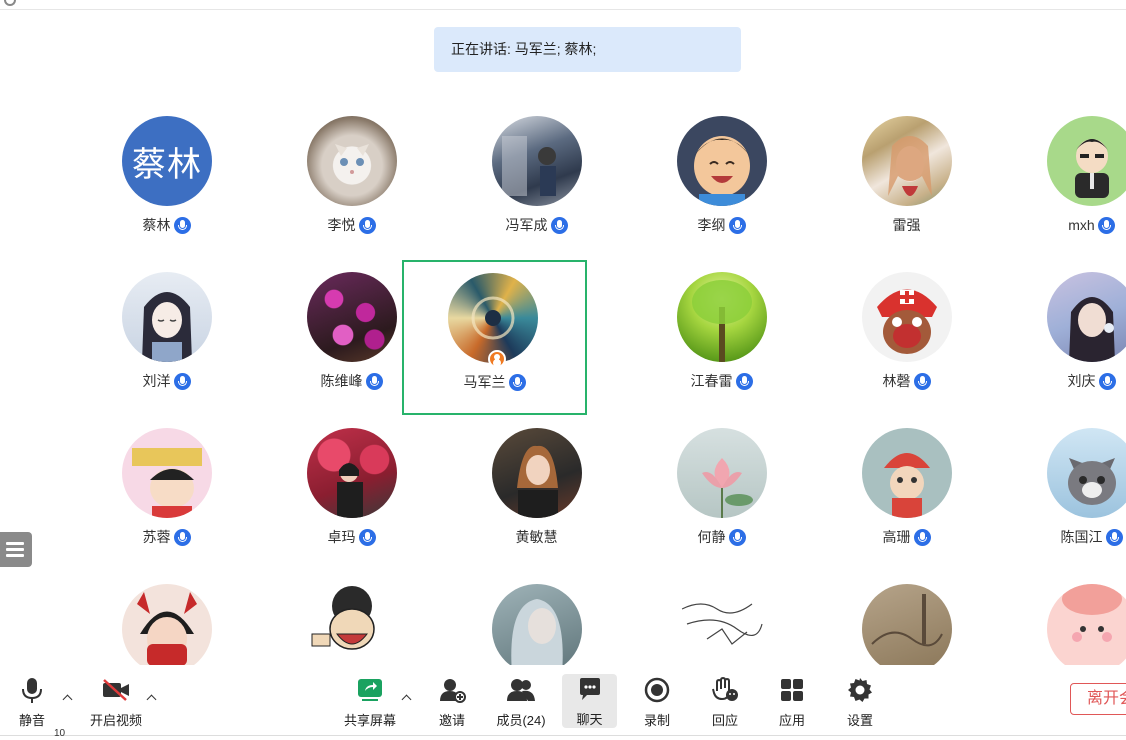 The image size is (1126, 740). Describe the element at coordinates (711, 225) in the screenshot. I see `participant-name: 李纲` at that location.